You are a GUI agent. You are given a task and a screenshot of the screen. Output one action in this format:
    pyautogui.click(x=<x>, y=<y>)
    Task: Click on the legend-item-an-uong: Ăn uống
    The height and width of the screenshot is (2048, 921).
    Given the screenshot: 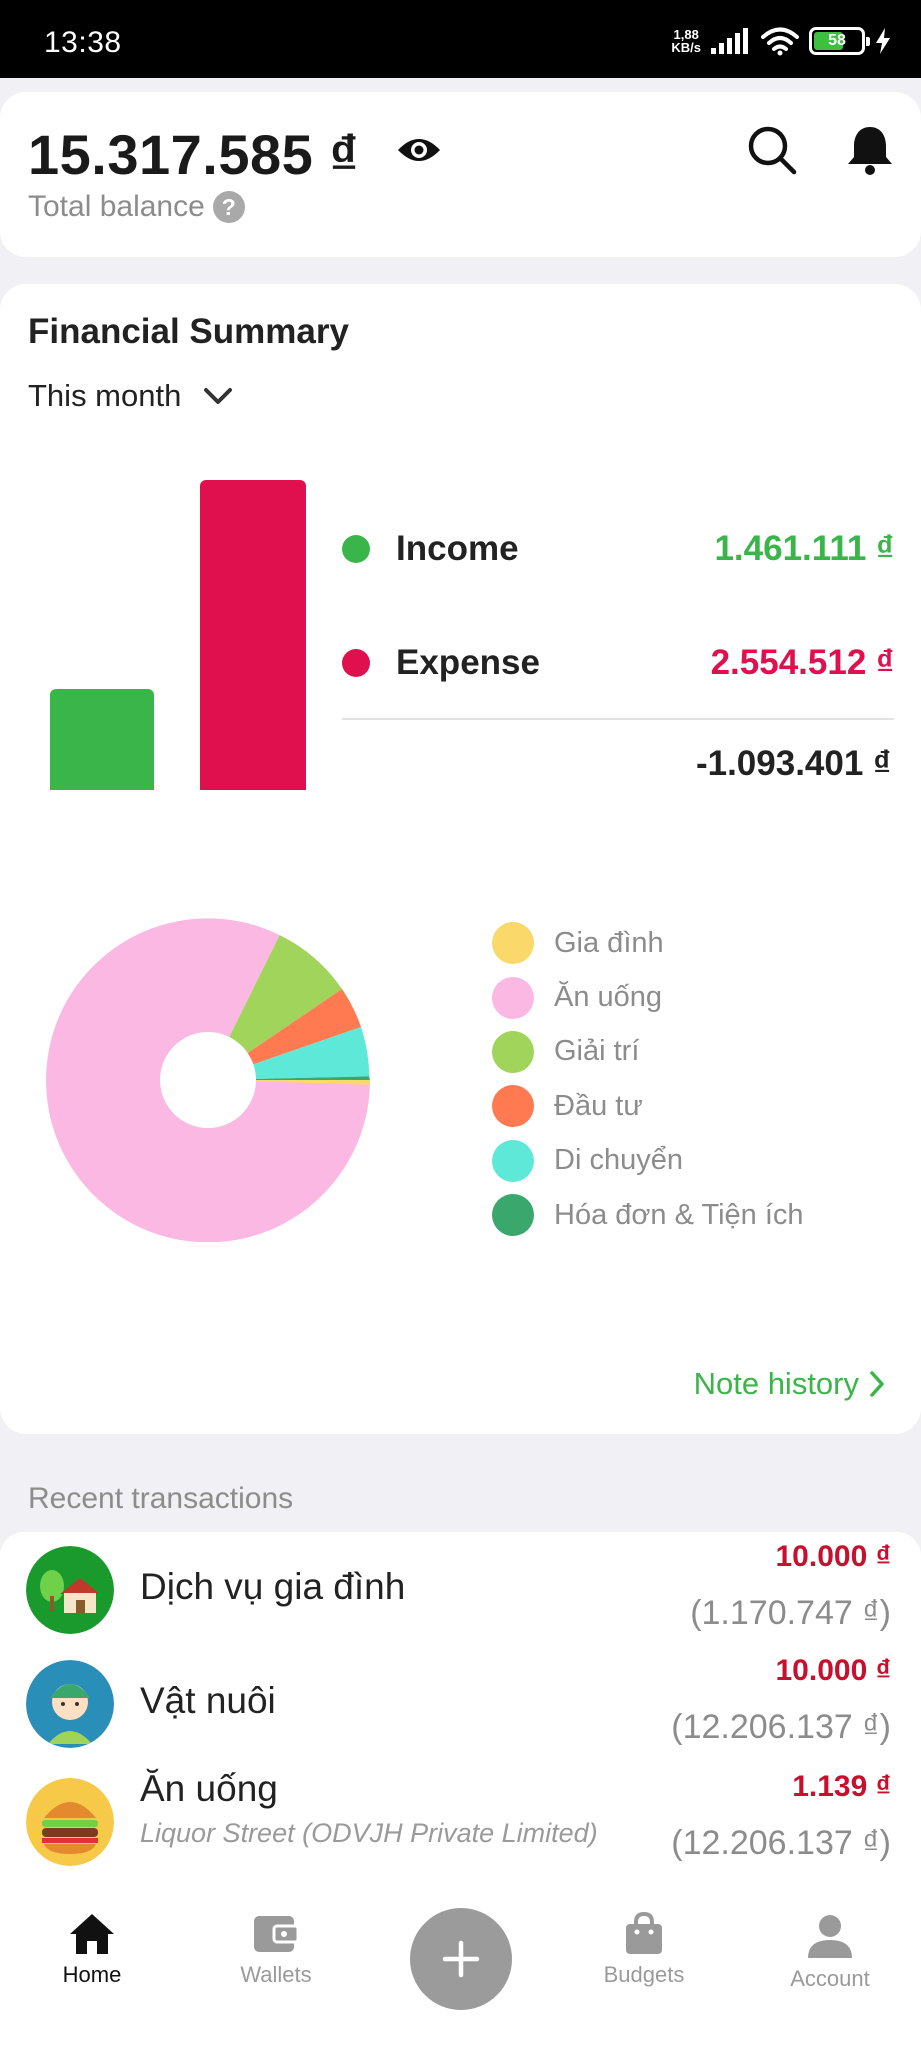 What is the action you would take?
    pyautogui.click(x=648, y=997)
    